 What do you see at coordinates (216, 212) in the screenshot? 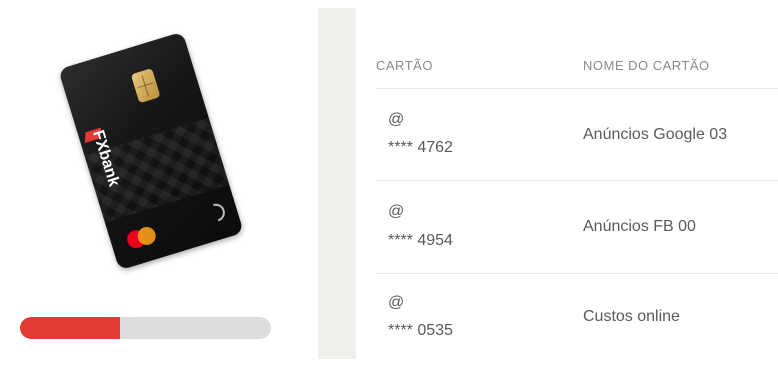
I see `contactless-icon` at bounding box center [216, 212].